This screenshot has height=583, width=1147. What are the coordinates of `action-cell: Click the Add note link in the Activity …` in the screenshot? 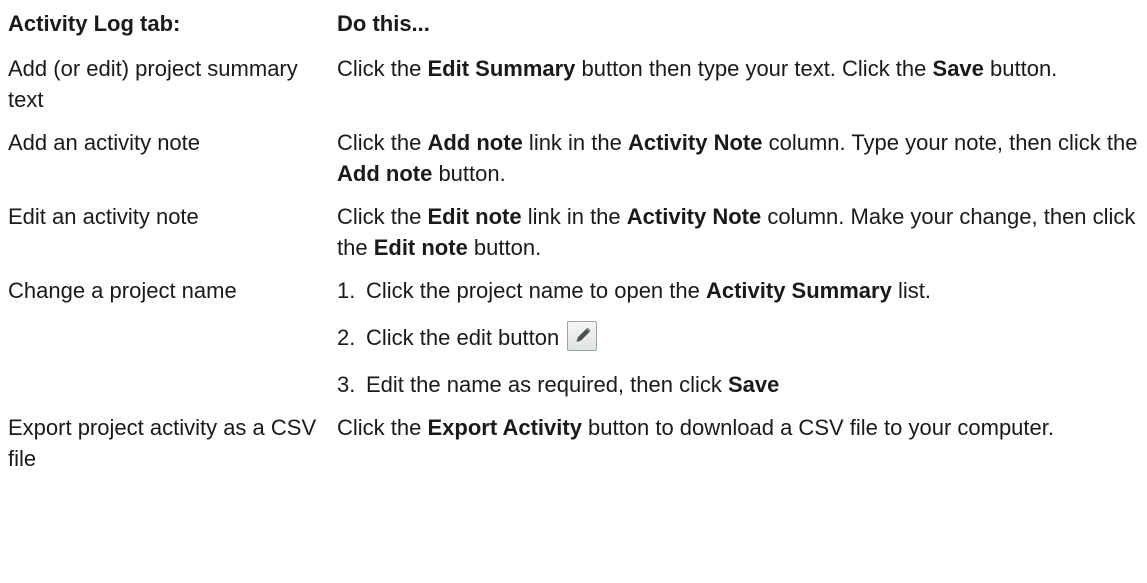 It's located at (742, 158).